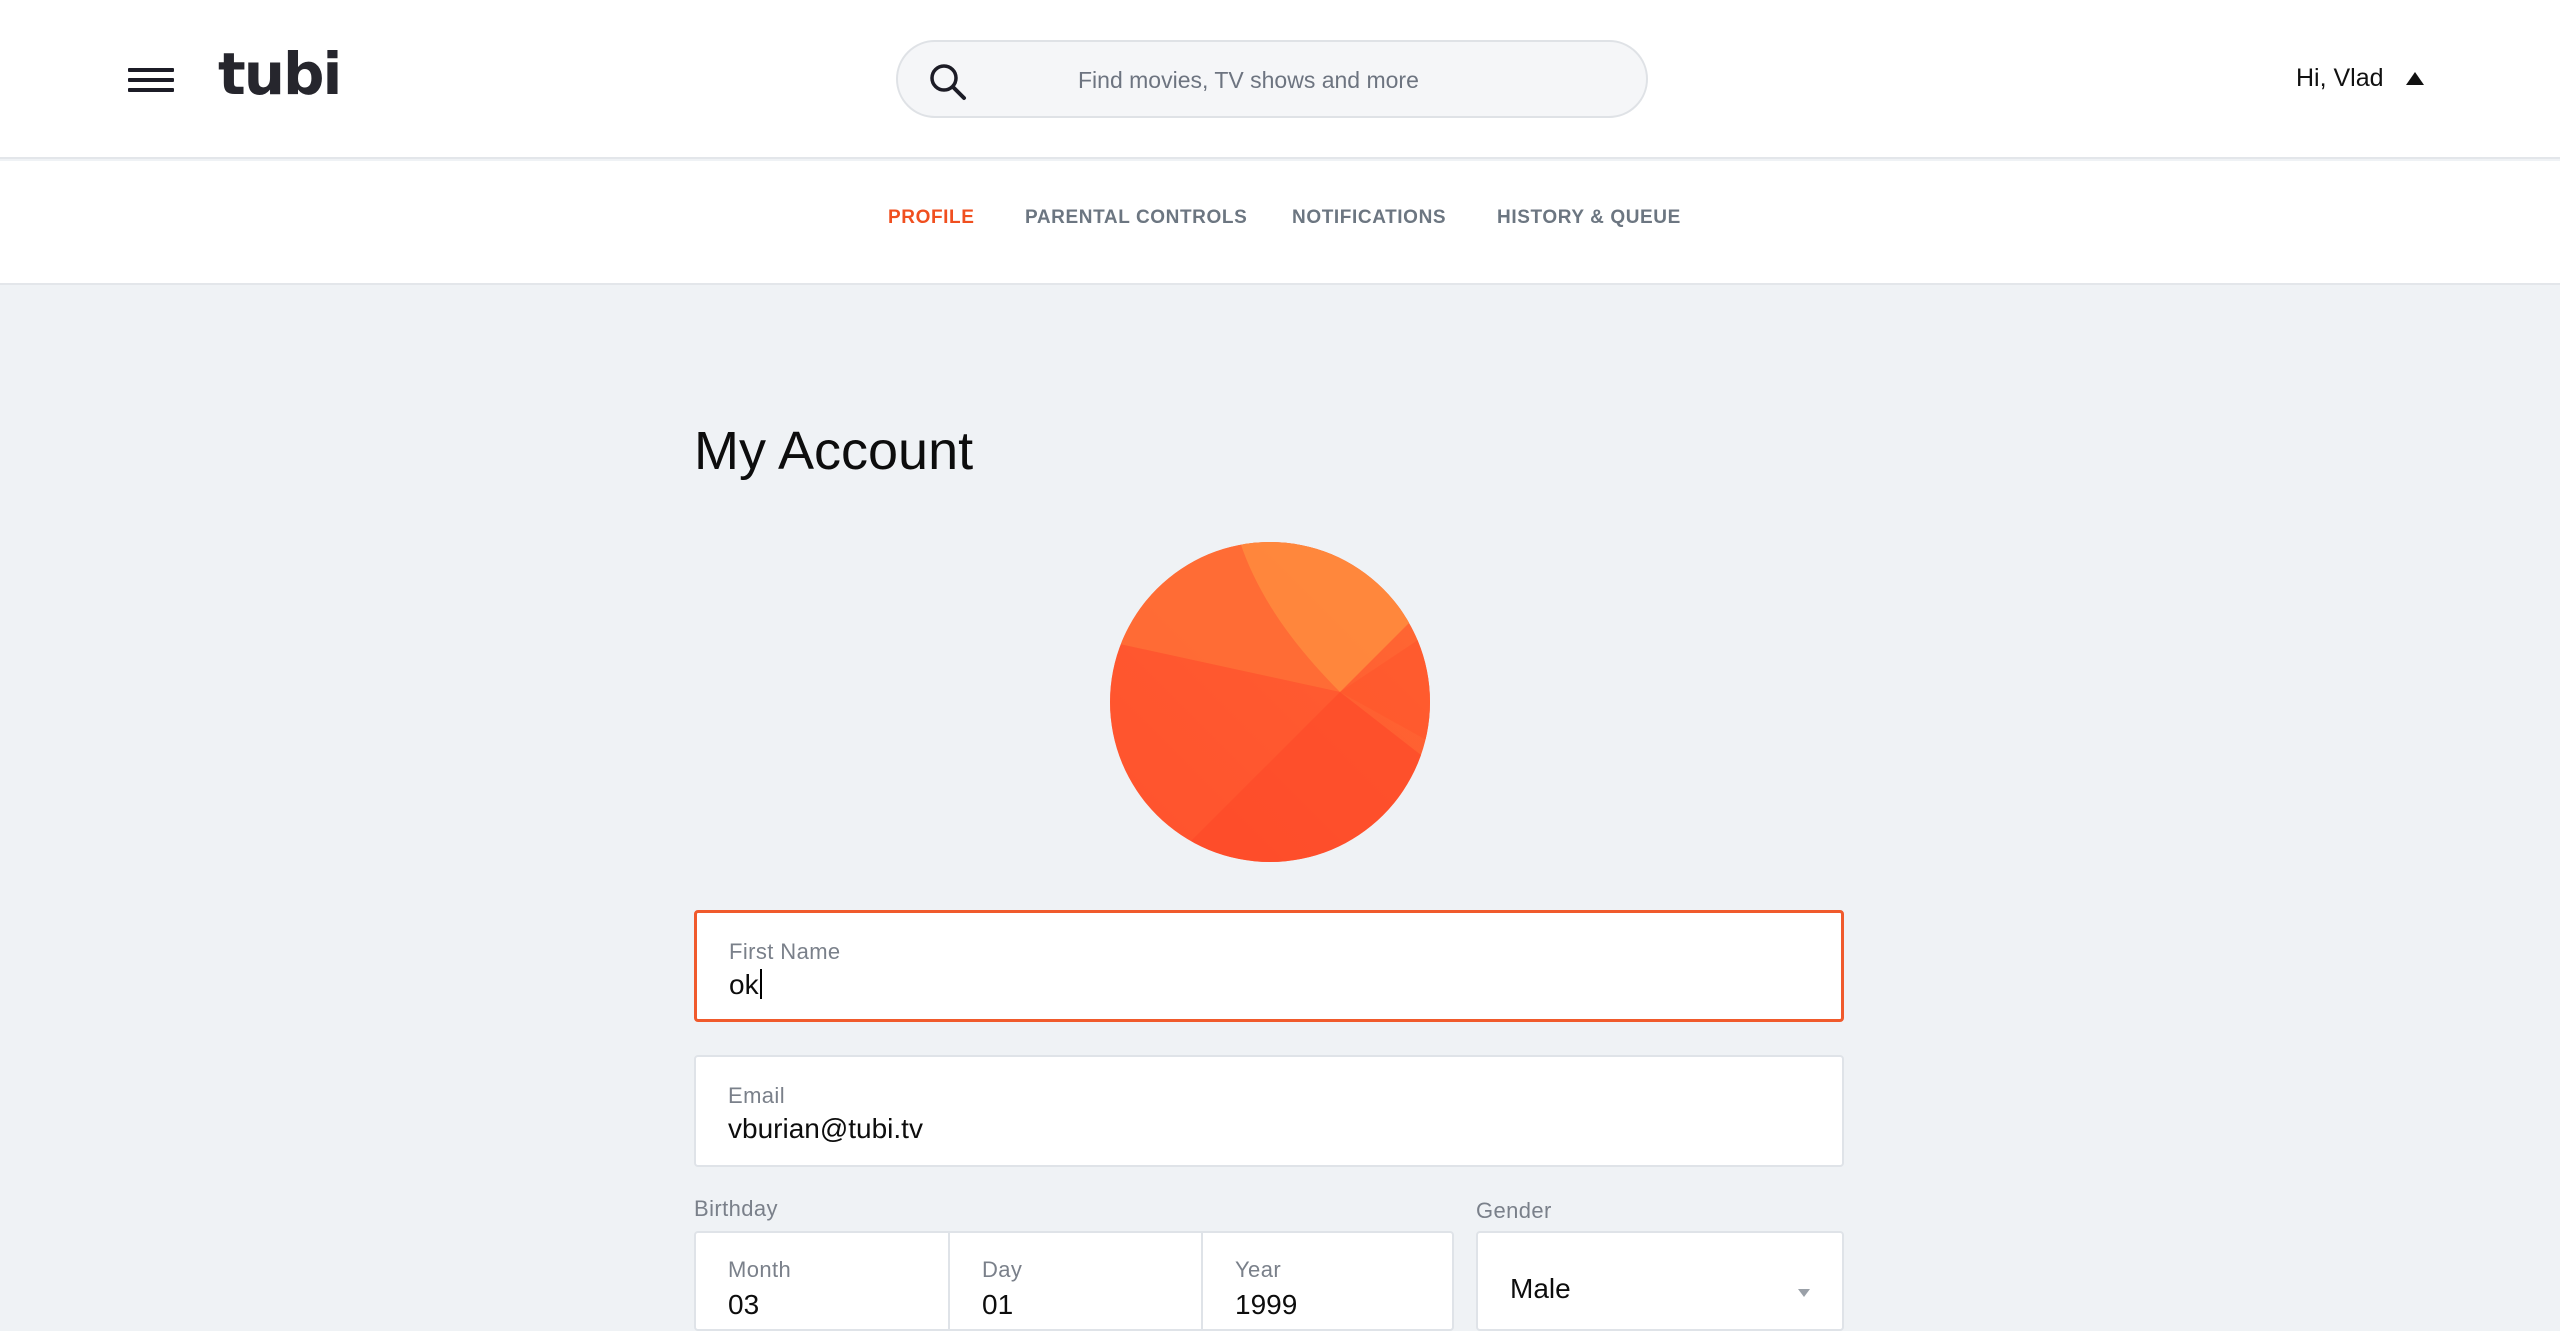 The height and width of the screenshot is (1331, 2560). I want to click on tab-notifications: NOTIFICATIONS, so click(1369, 218).